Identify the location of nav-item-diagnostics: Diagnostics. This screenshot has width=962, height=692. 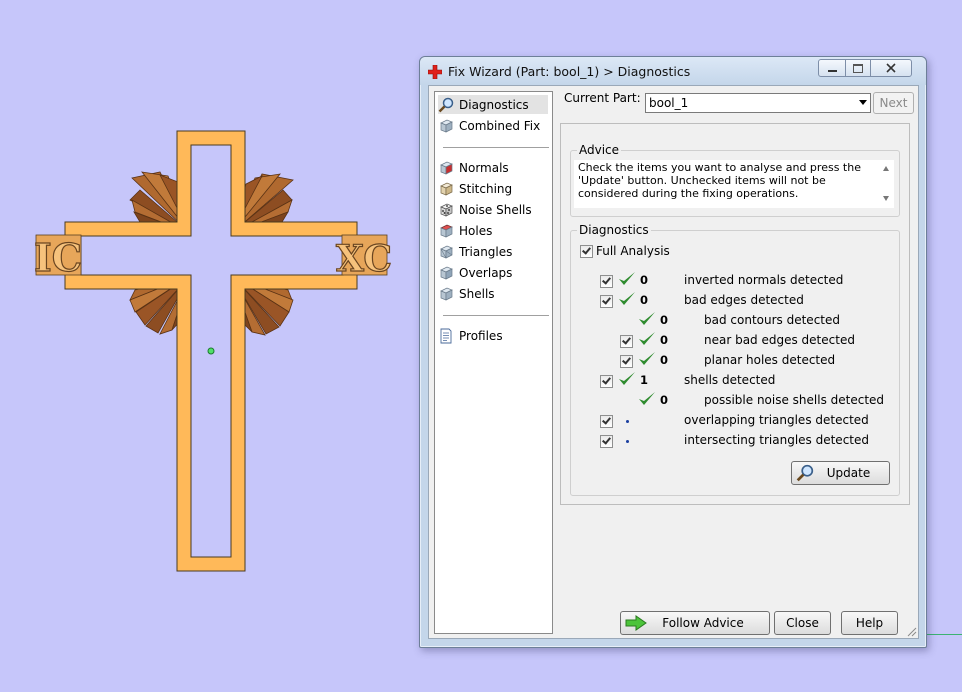
(493, 104).